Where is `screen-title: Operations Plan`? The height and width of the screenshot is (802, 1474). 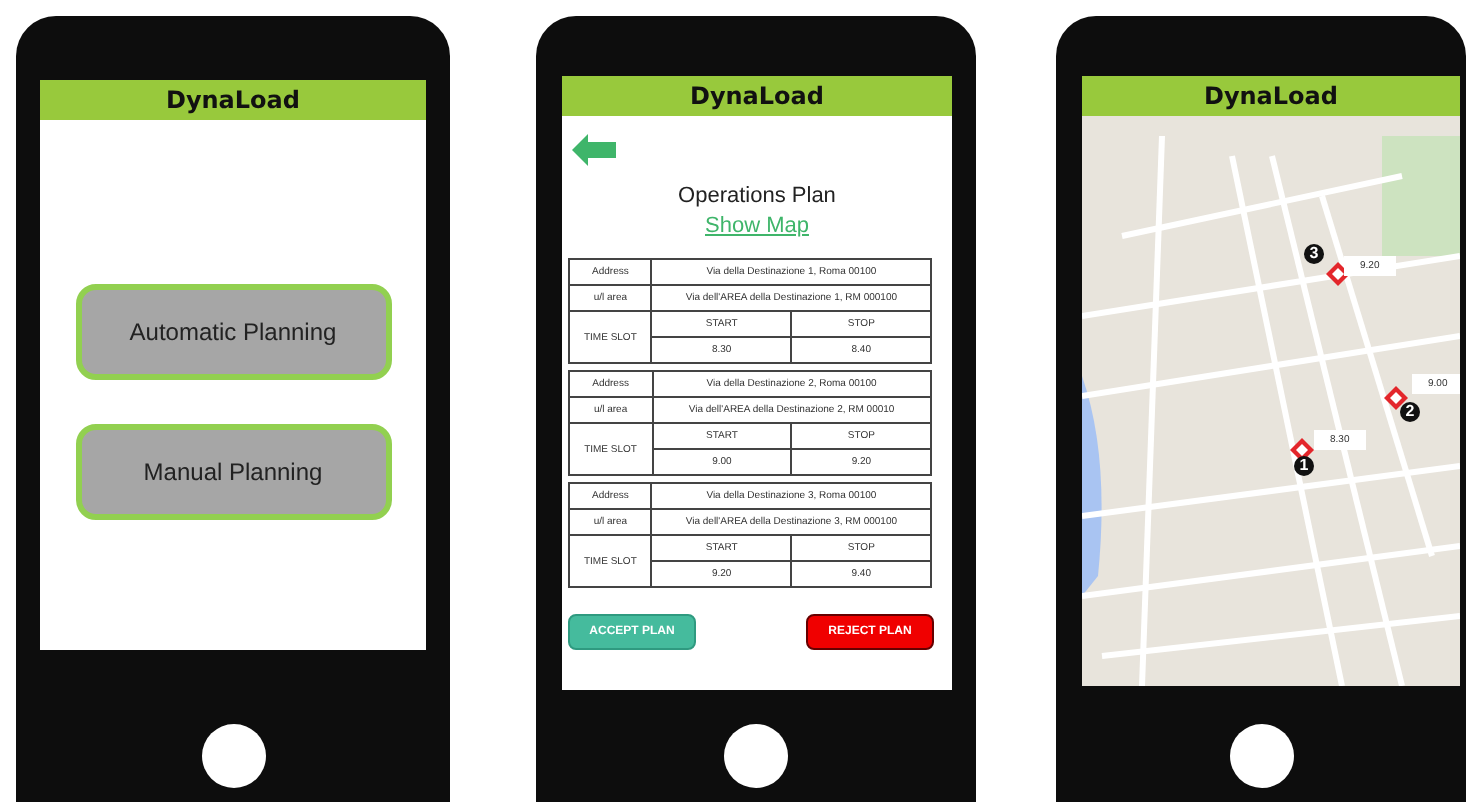
screen-title: Operations Plan is located at coordinates (757, 196).